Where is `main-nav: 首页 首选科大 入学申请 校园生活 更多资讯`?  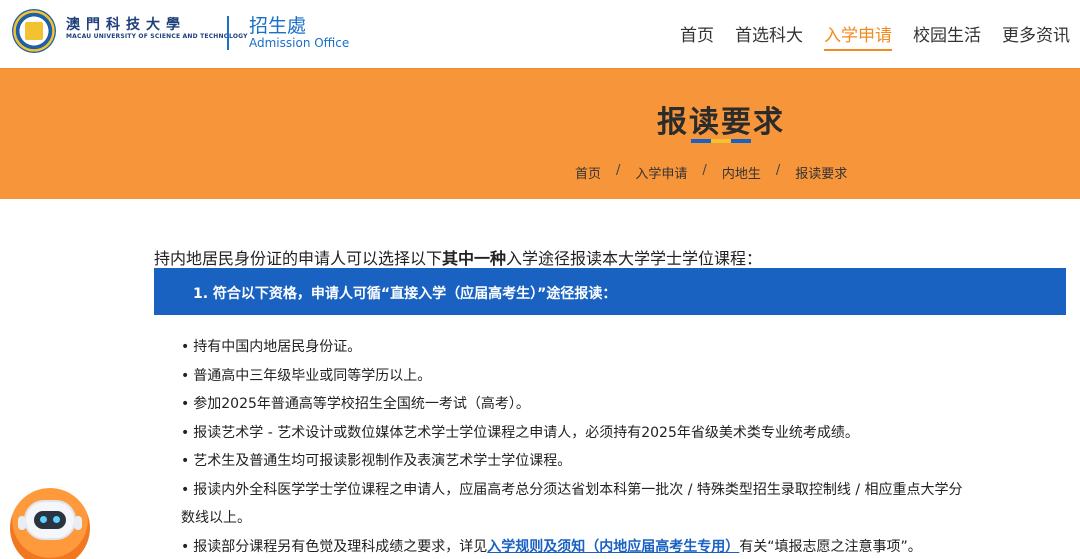 main-nav: 首页 首选科大 入学申请 校园生活 更多资讯 is located at coordinates (875, 36).